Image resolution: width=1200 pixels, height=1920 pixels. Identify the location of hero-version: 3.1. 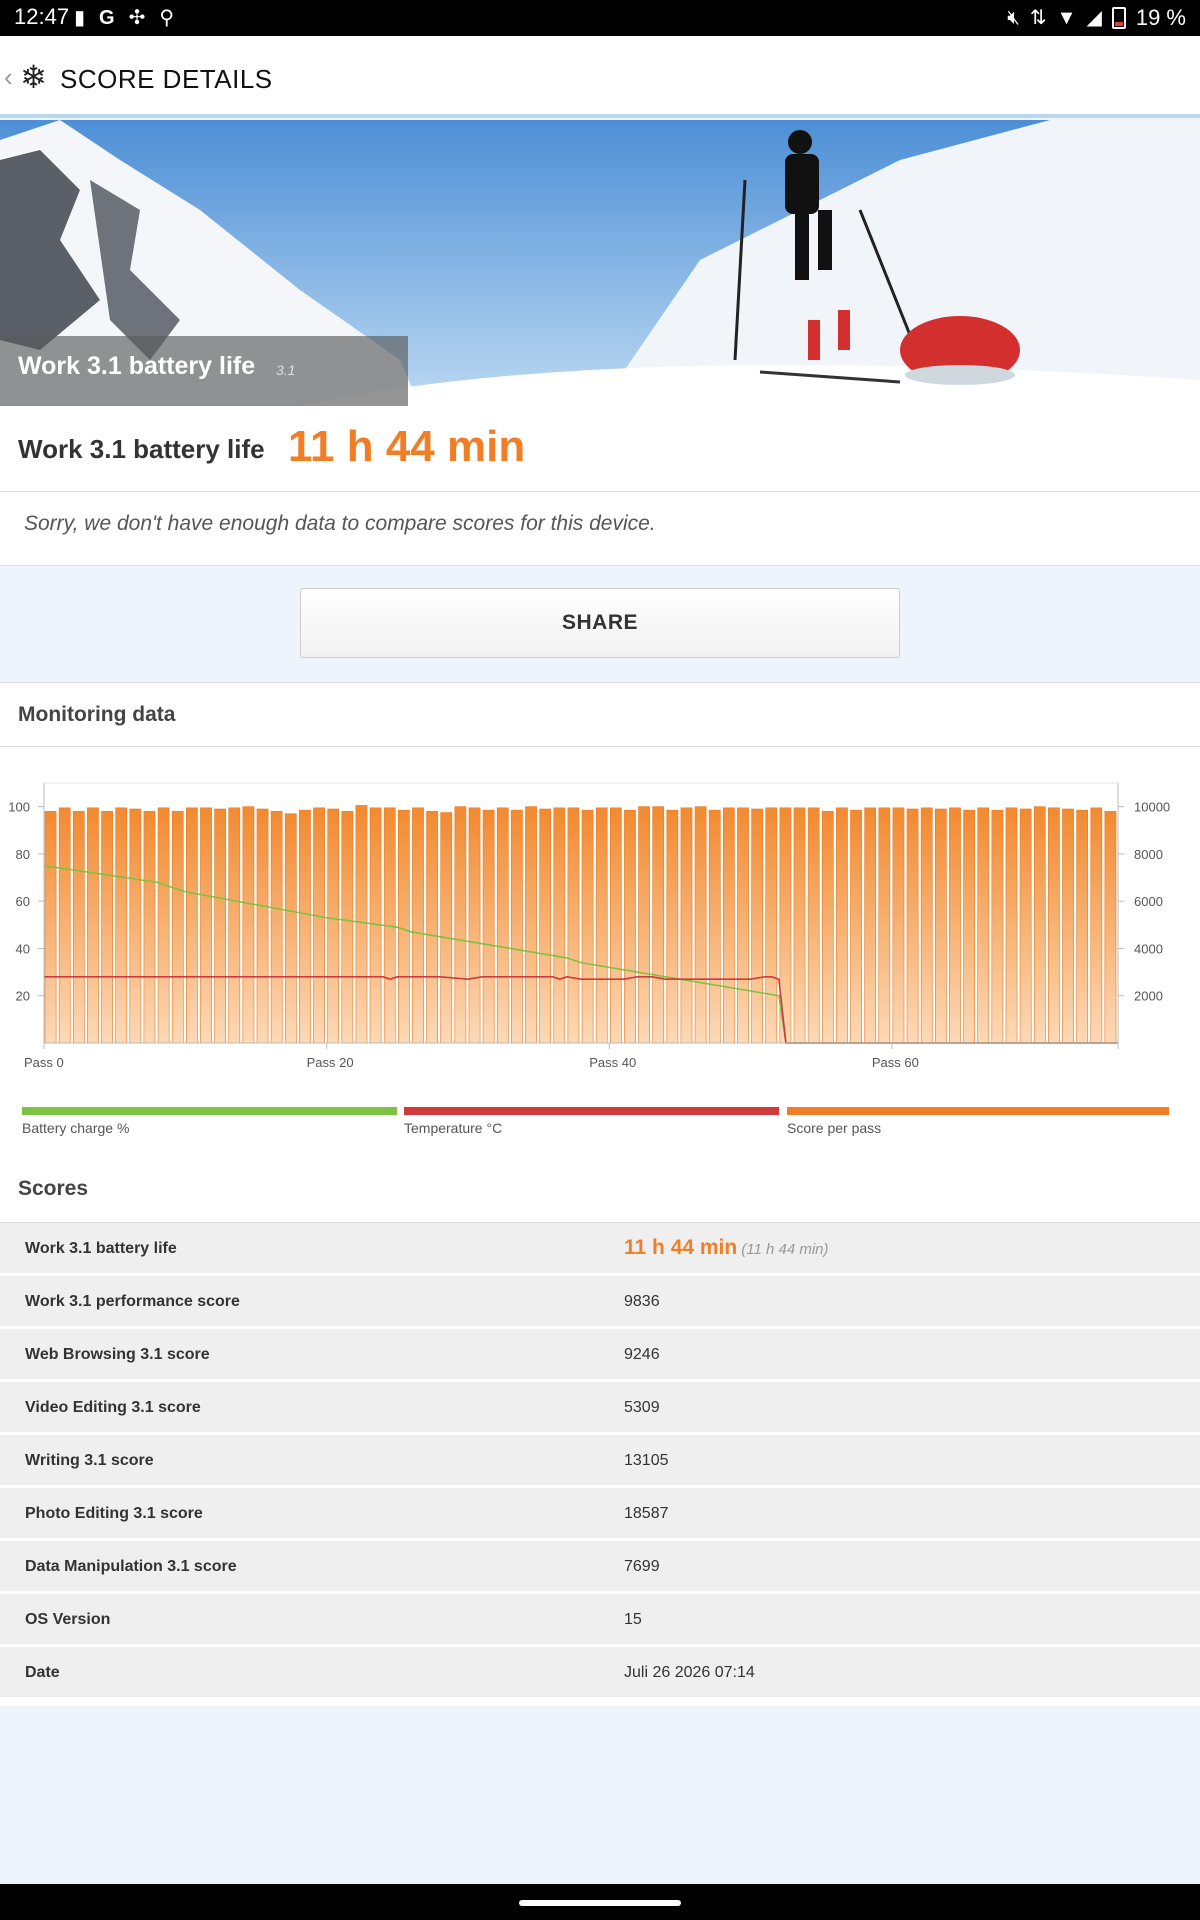
(286, 370).